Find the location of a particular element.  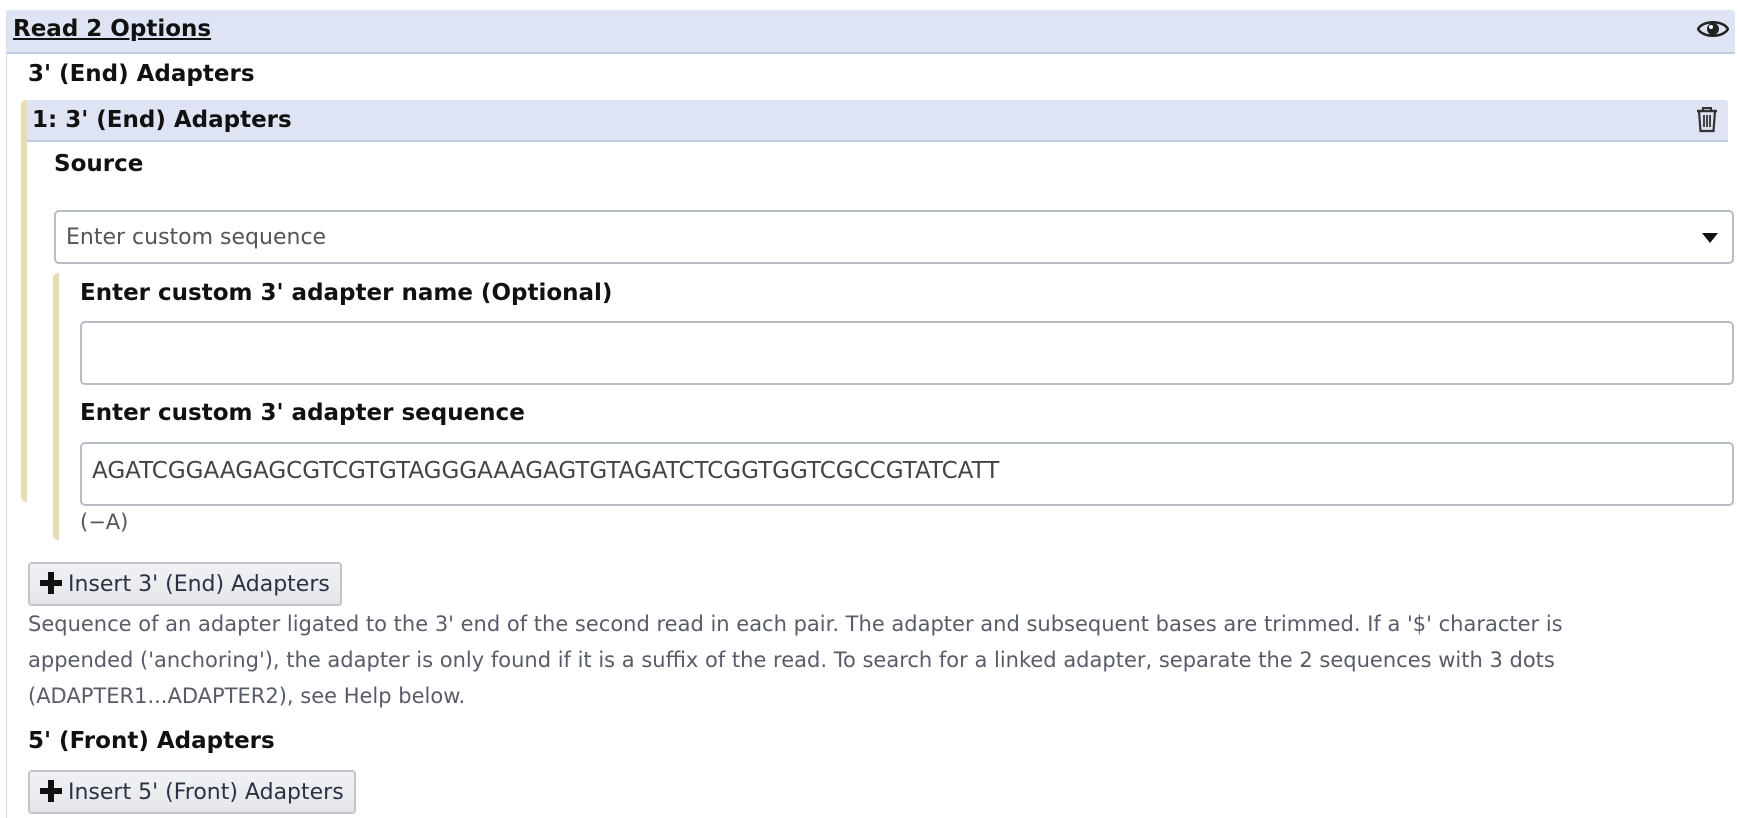

insert-3prime-label: Insert 3' (End) Adapters is located at coordinates (199, 584).